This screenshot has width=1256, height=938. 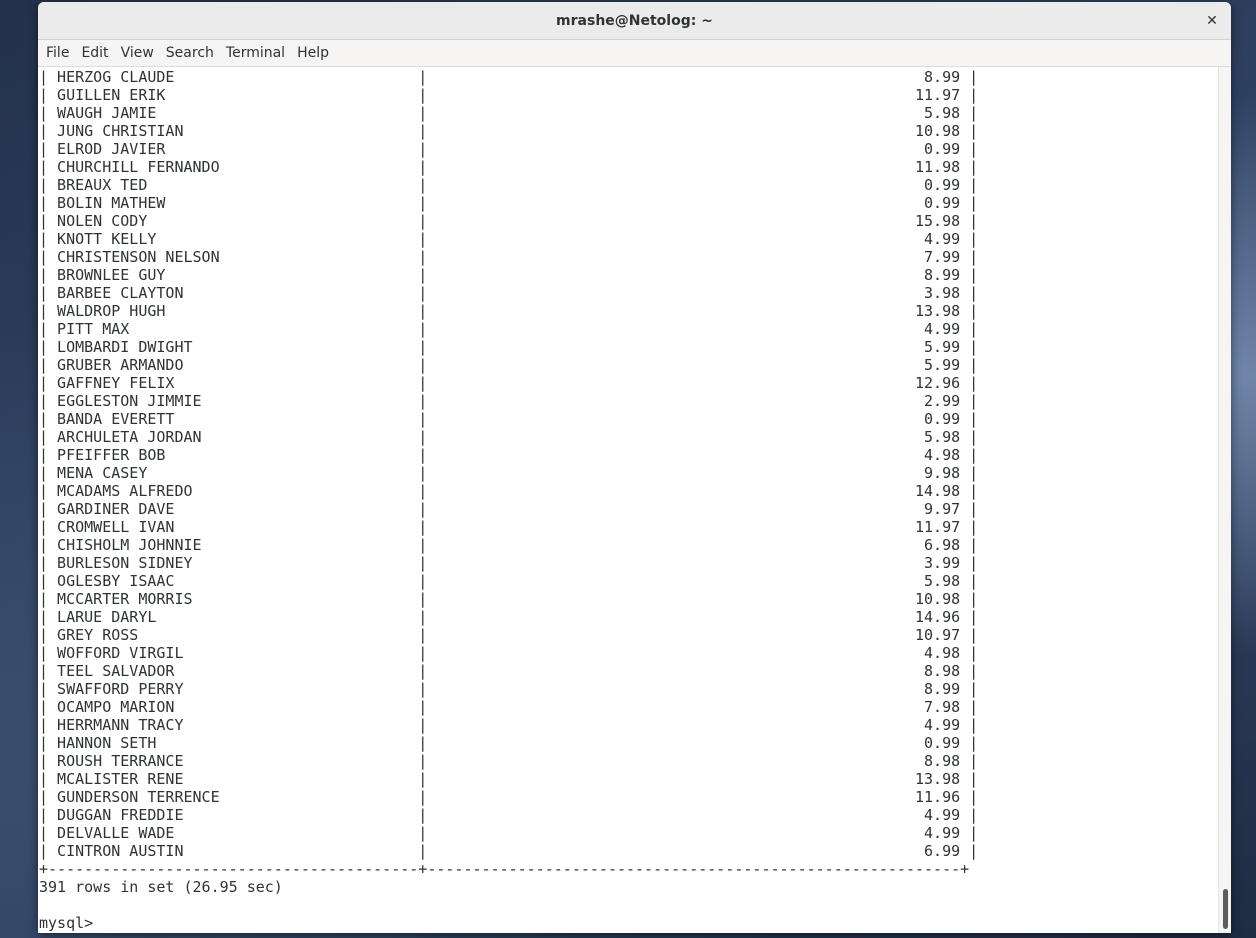 I want to click on table-row: | CROMWELL IVAN | 11.97 |, so click(x=509, y=527).